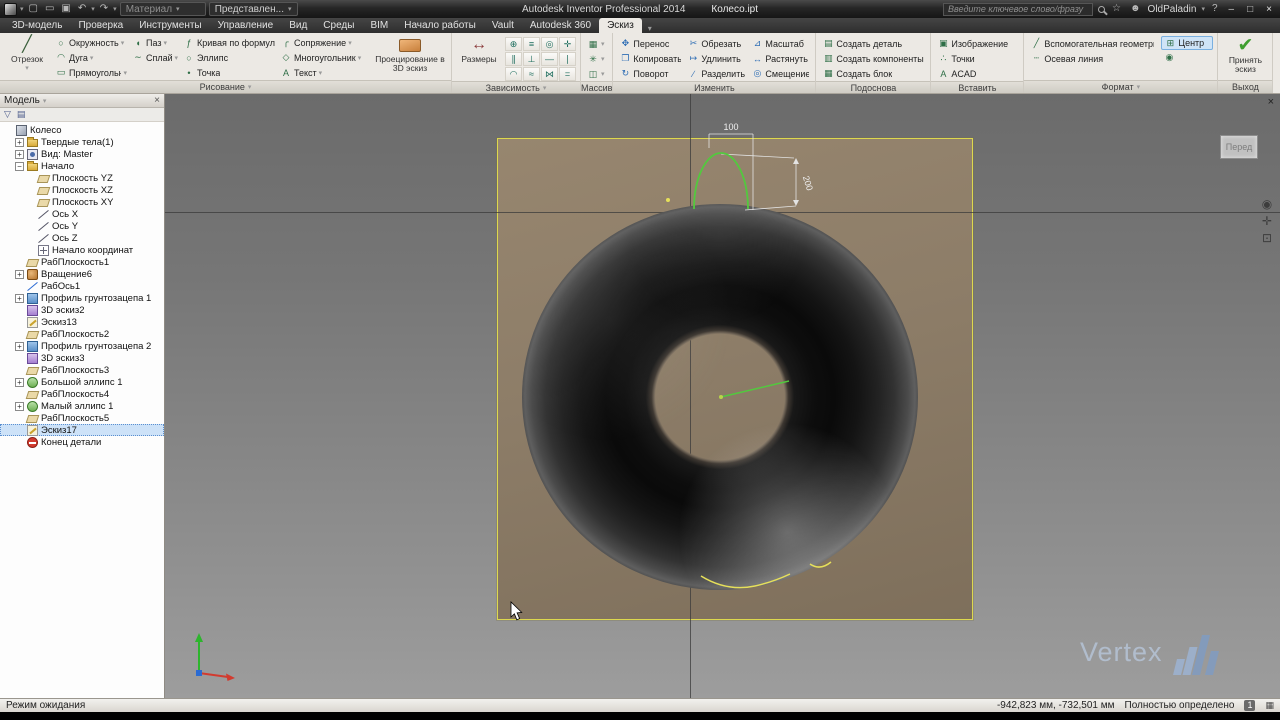 The width and height of the screenshot is (1280, 720). Describe the element at coordinates (91, 72) in the screenshot. I see `draw-tool-button: ▭Прямоугольник▾` at that location.